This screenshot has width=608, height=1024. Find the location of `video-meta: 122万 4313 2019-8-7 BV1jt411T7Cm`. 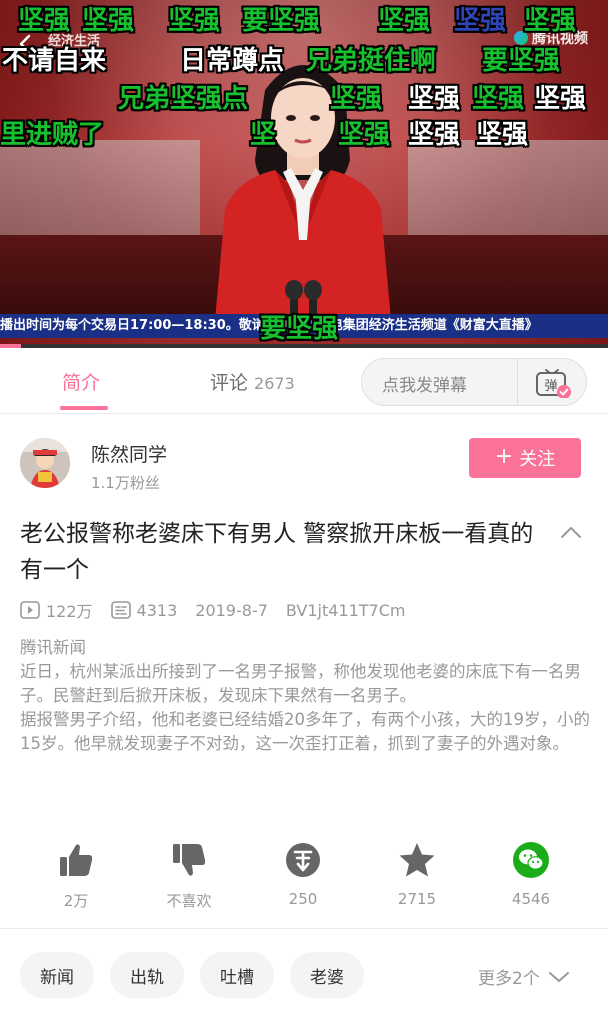

video-meta: 122万 4313 2019-8-7 BV1jt411T7Cm is located at coordinates (221, 610).